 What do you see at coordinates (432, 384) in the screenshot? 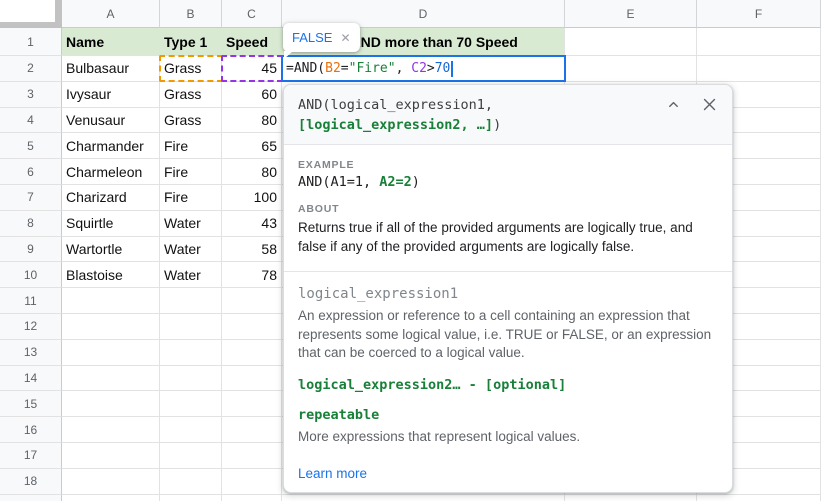
I see `parameter-name: logical_expression2… - [optional]` at bounding box center [432, 384].